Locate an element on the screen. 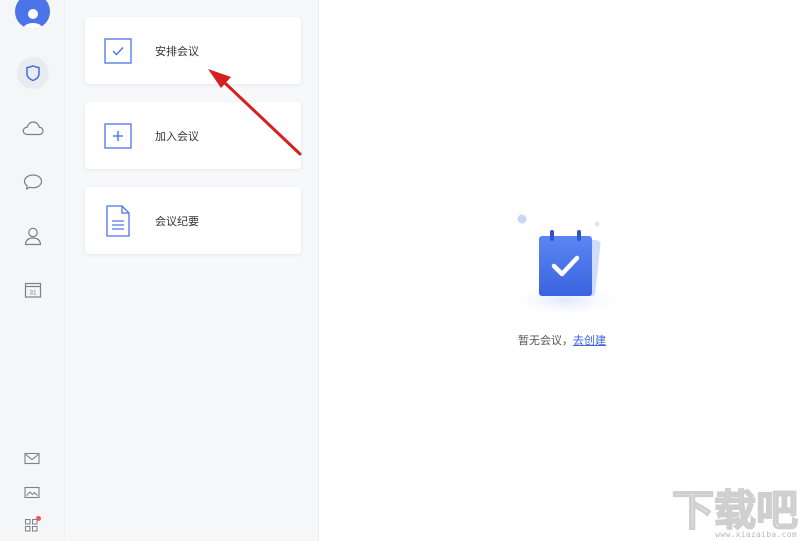  join-meeting-label: 加入会议 is located at coordinates (177, 136).